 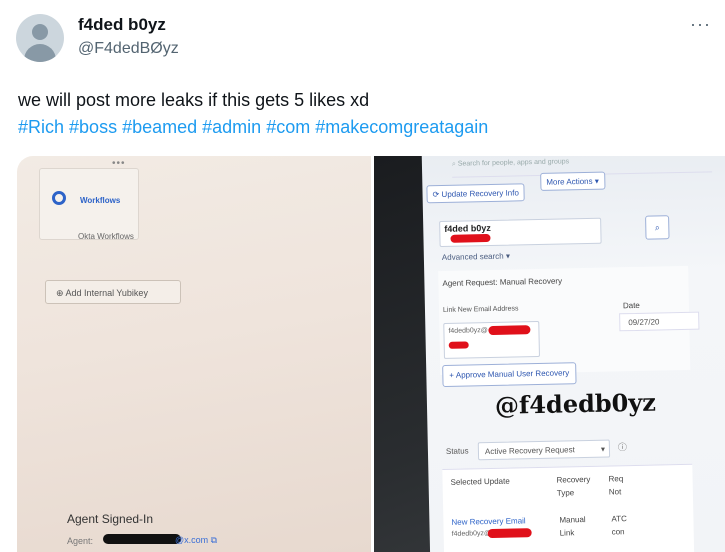 I want to click on avatar-head-shape, so click(x=40, y=32).